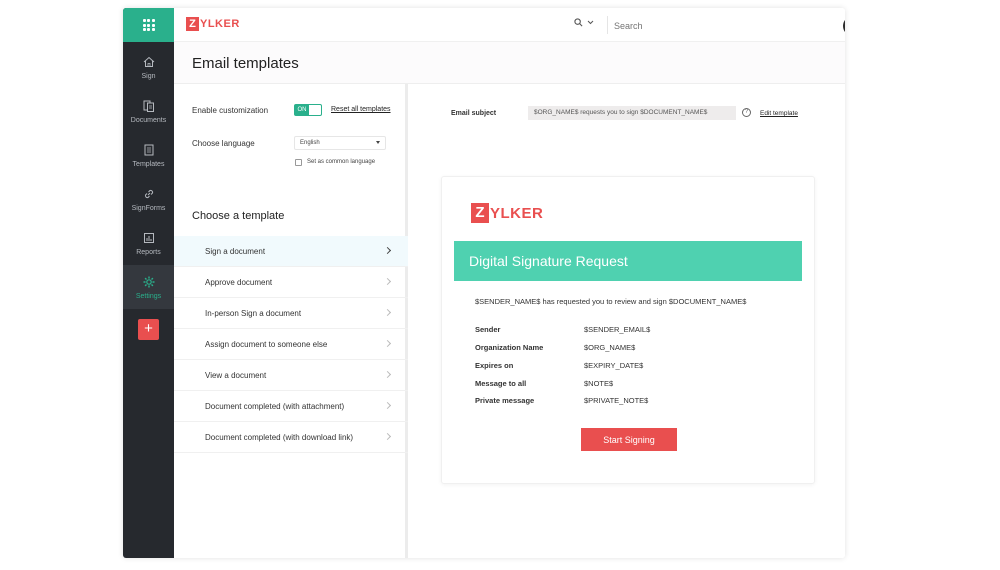 This screenshot has height=570, width=1000. What do you see at coordinates (779, 113) in the screenshot?
I see `edit-template-link: Edit template` at bounding box center [779, 113].